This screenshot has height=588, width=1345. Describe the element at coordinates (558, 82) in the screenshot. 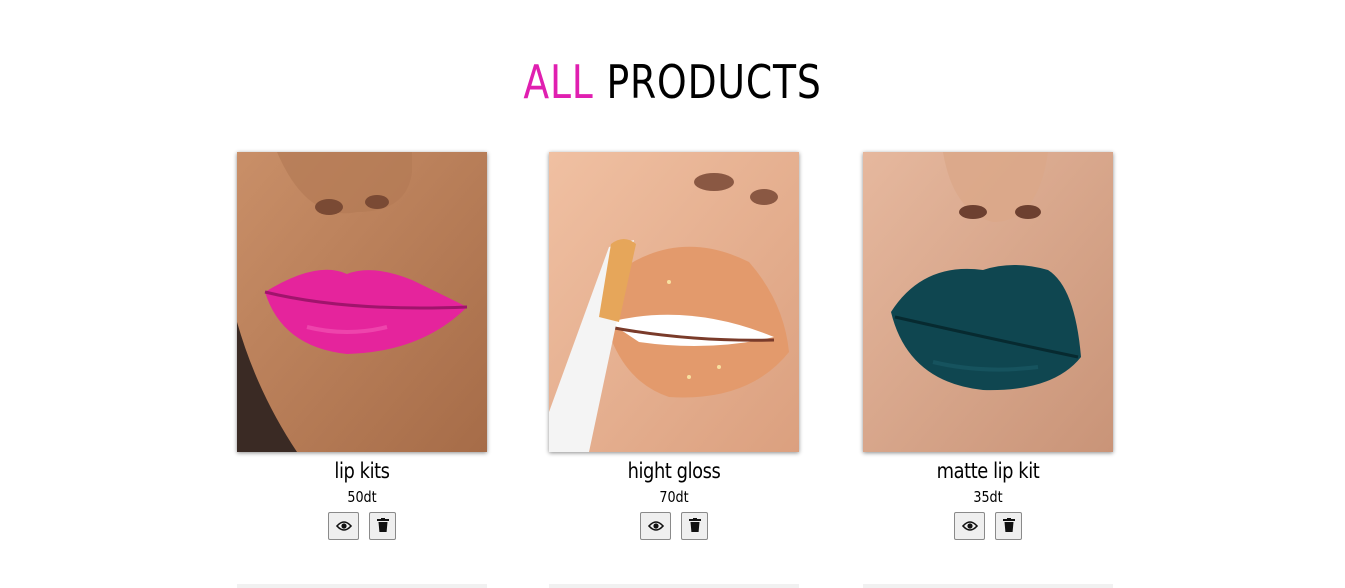

I see `page-title-accent: ALL` at that location.